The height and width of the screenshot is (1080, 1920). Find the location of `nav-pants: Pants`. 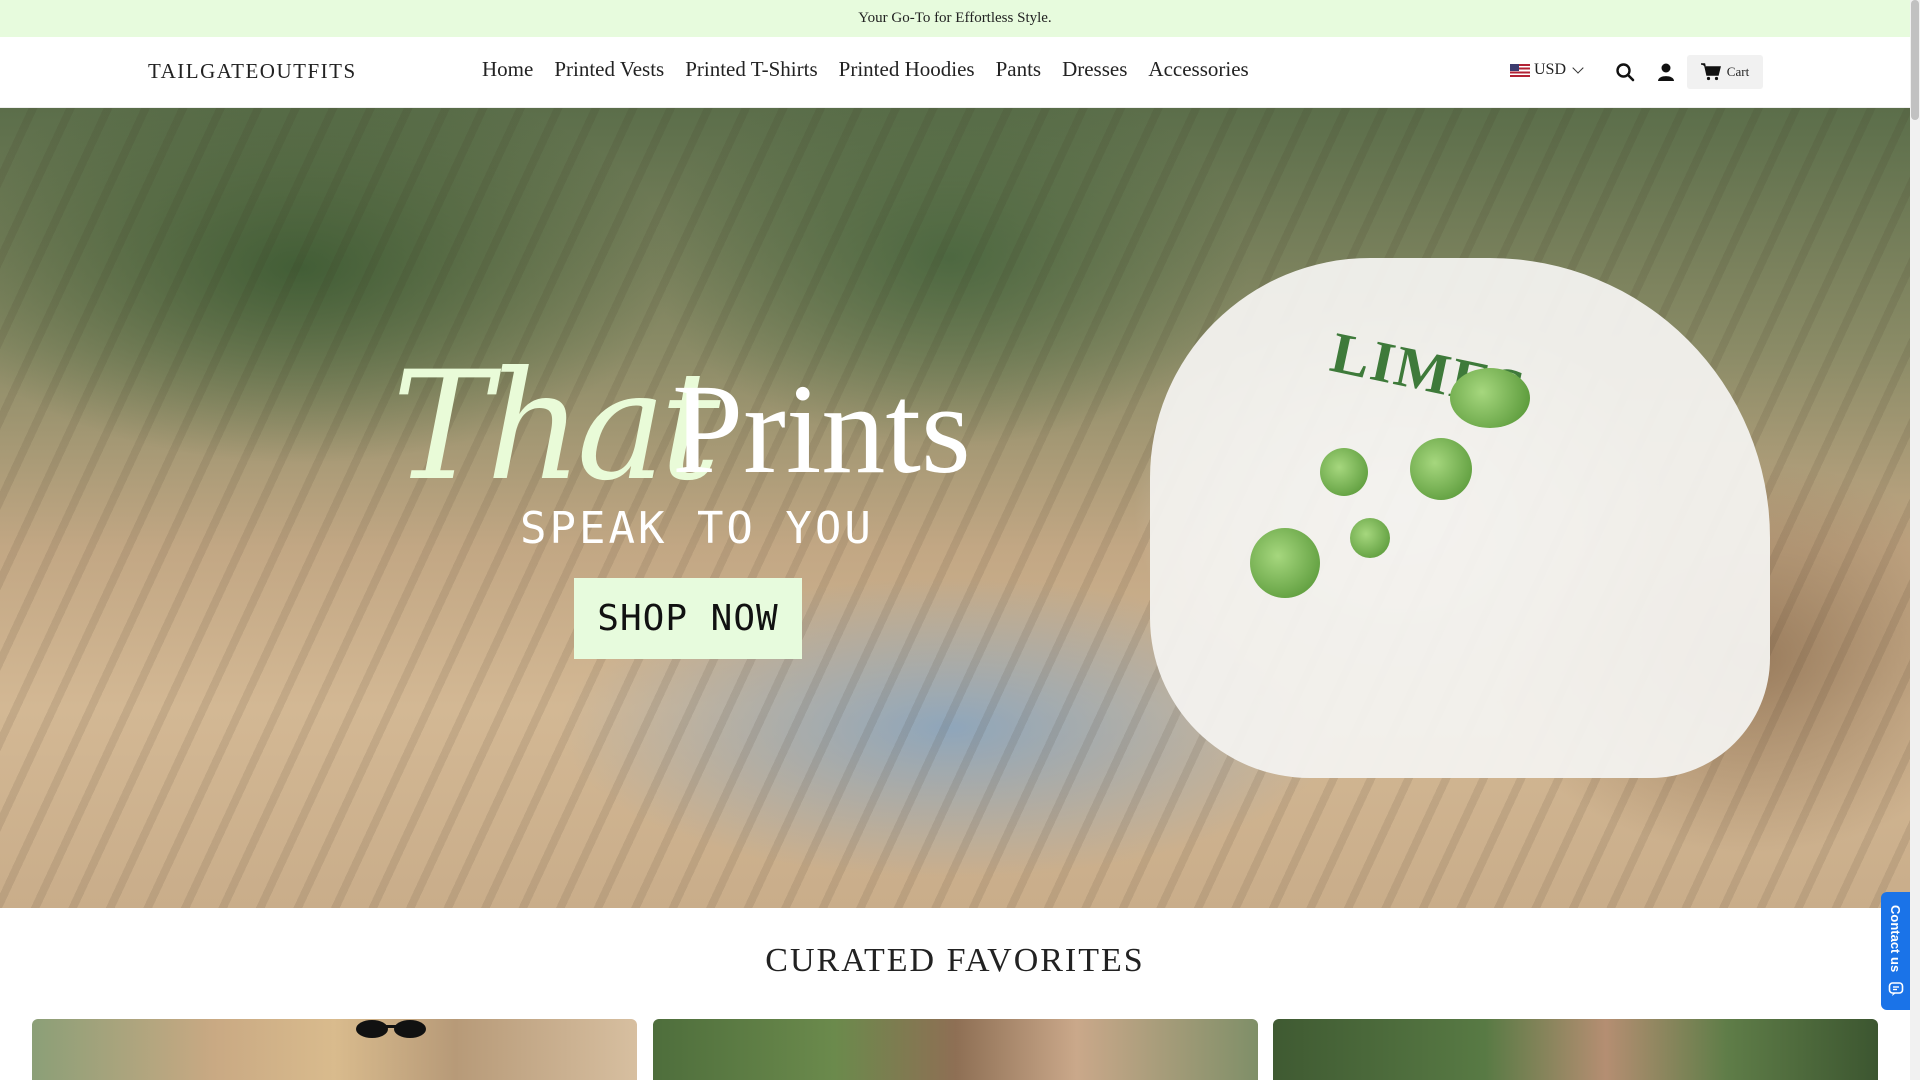

nav-pants: Pants is located at coordinates (1019, 69).